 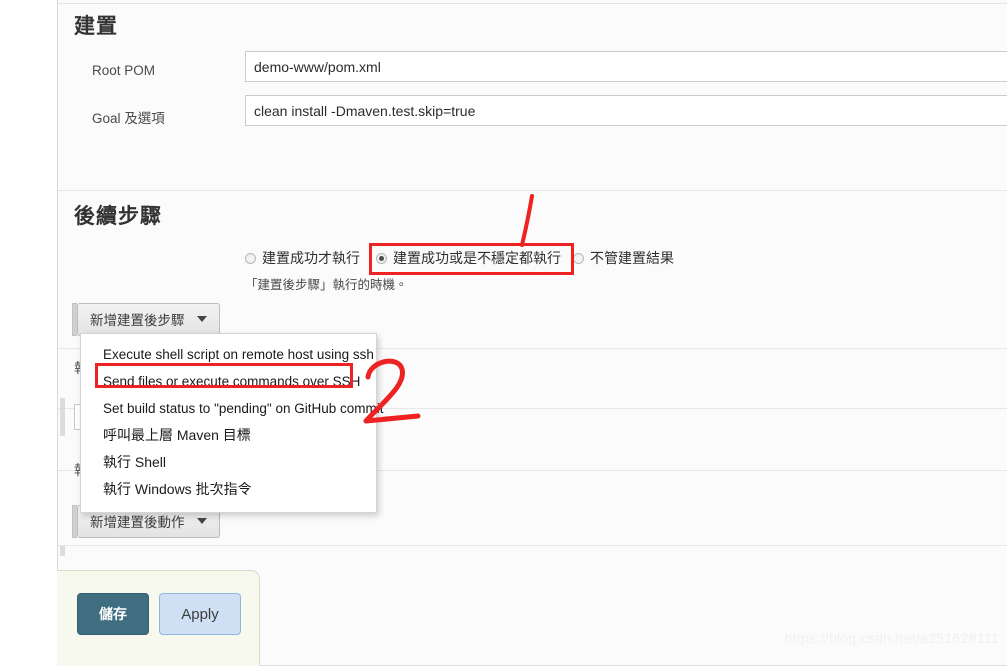 I want to click on goals-input, so click(x=626, y=110).